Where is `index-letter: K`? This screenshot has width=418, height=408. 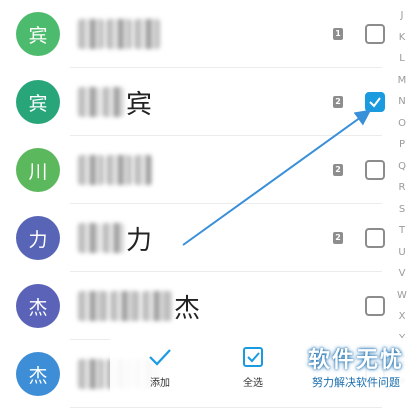 index-letter: K is located at coordinates (402, 37).